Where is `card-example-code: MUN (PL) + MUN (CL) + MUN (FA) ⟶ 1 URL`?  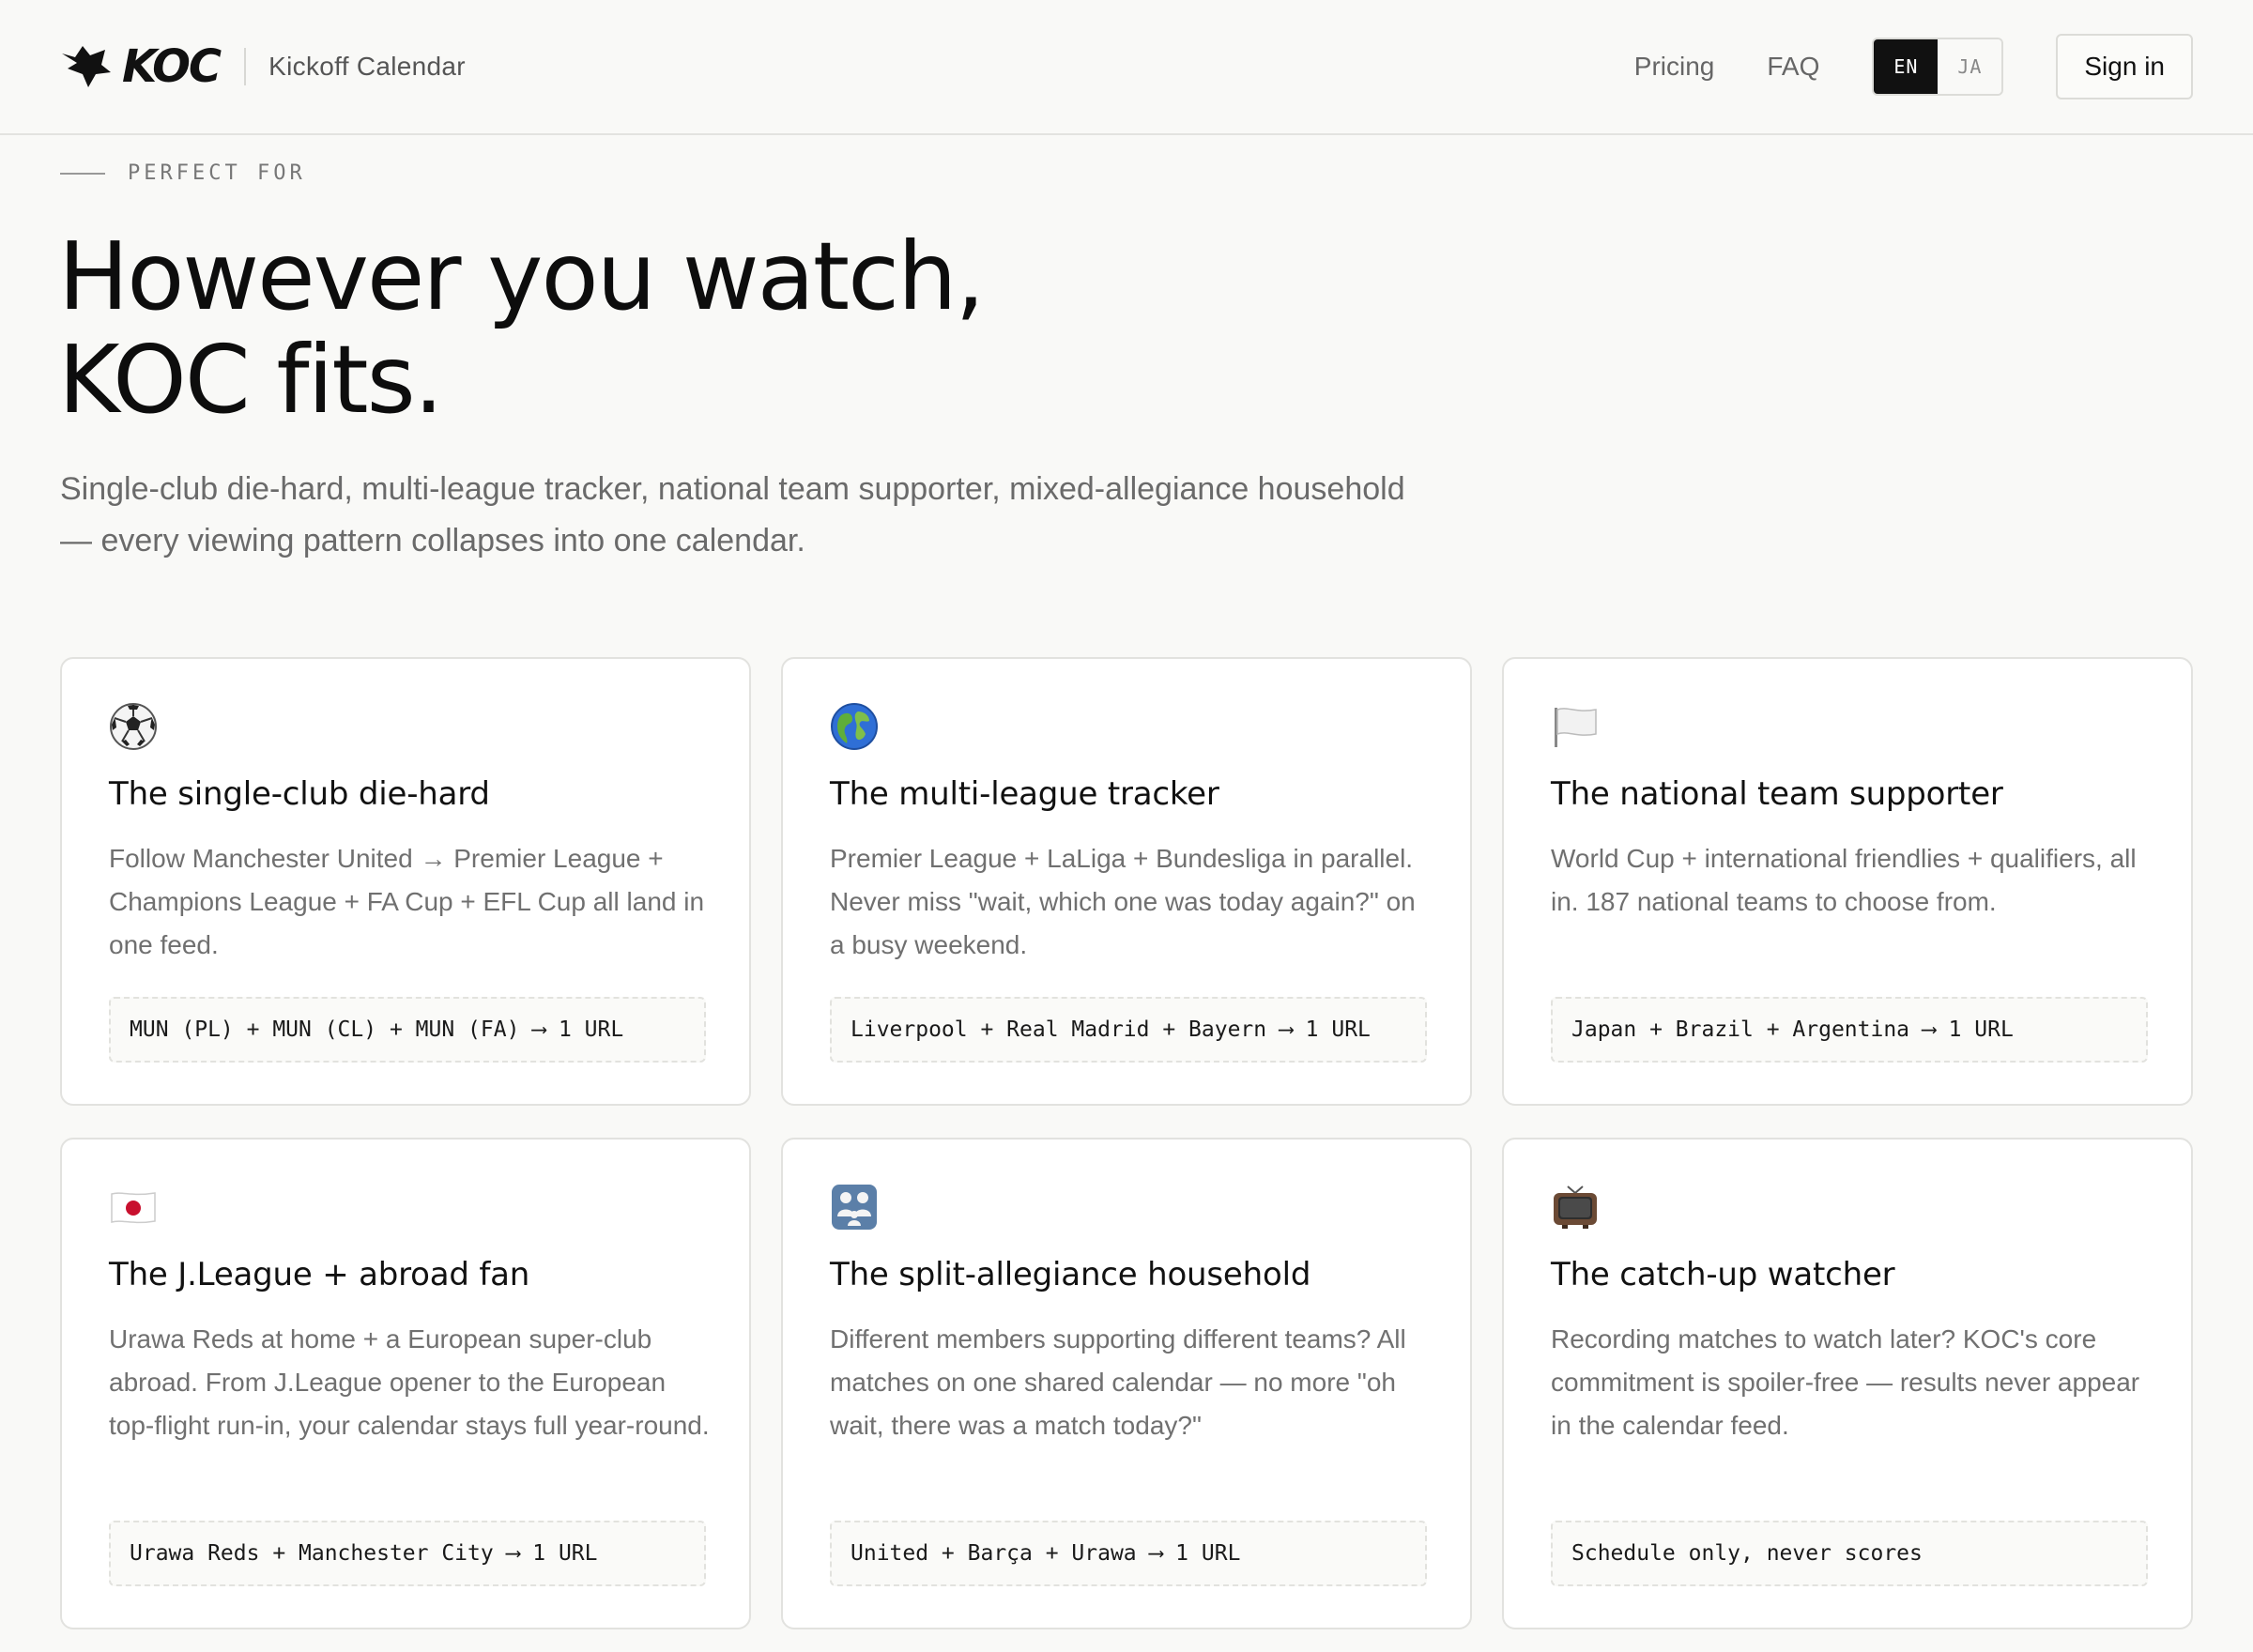
card-example-code: MUN (PL) + MUN (CL) + MUN (FA) ⟶ 1 URL is located at coordinates (407, 1030).